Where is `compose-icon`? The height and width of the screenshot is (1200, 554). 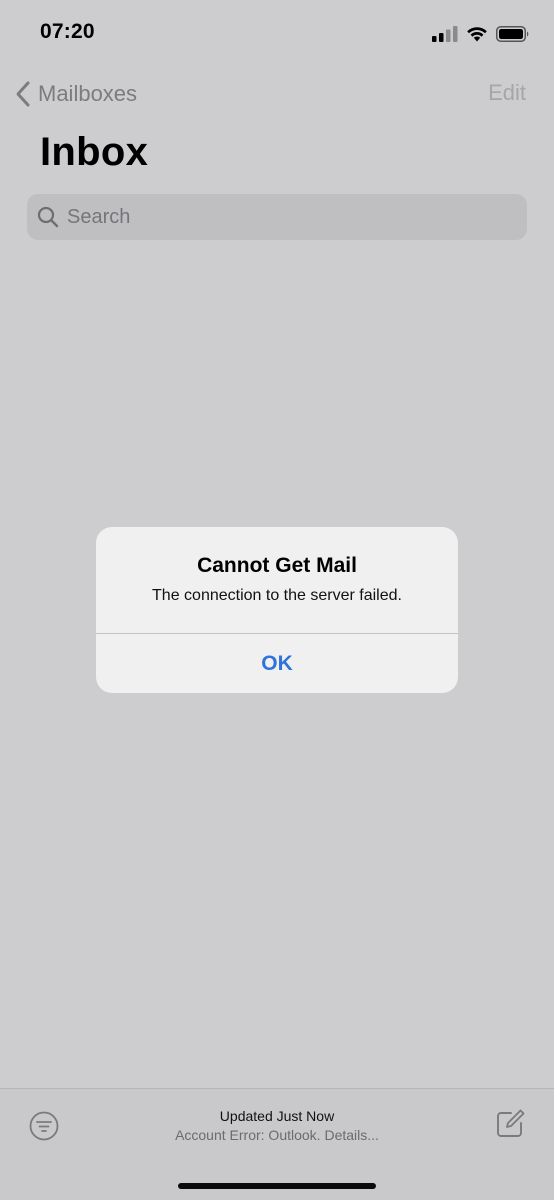
compose-icon is located at coordinates (511, 1123).